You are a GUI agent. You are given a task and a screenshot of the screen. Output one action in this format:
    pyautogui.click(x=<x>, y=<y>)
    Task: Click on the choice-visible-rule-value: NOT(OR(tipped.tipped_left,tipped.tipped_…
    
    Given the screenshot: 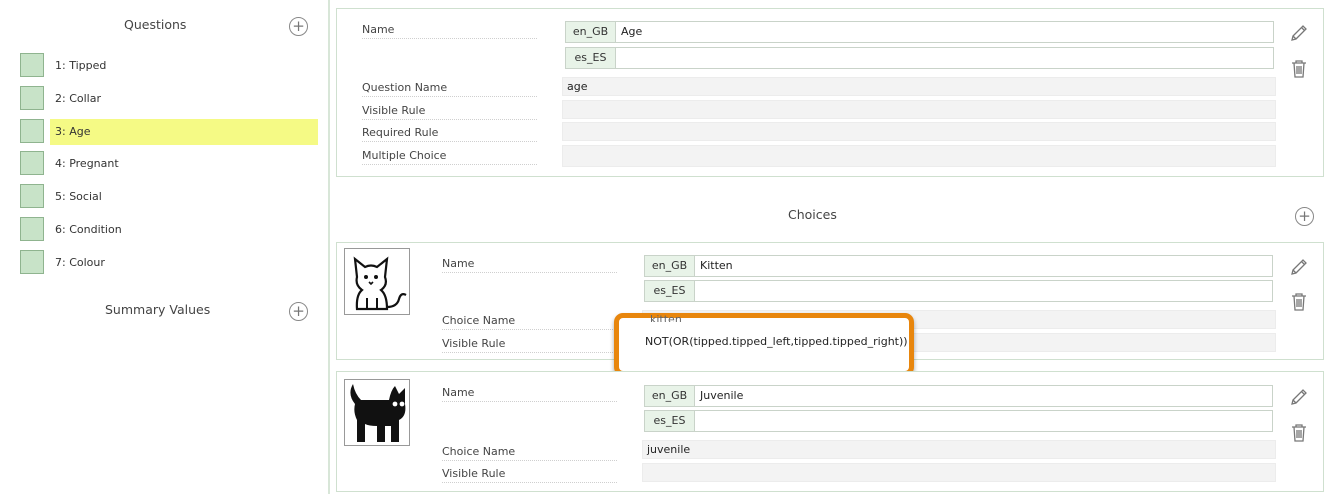 What is the action you would take?
    pyautogui.click(x=776, y=341)
    